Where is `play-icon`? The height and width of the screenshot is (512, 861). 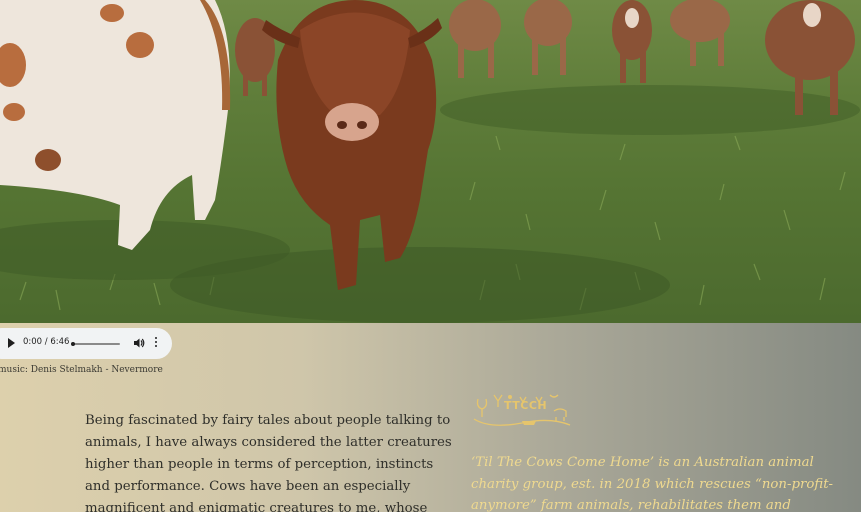
play-icon is located at coordinates (11, 343).